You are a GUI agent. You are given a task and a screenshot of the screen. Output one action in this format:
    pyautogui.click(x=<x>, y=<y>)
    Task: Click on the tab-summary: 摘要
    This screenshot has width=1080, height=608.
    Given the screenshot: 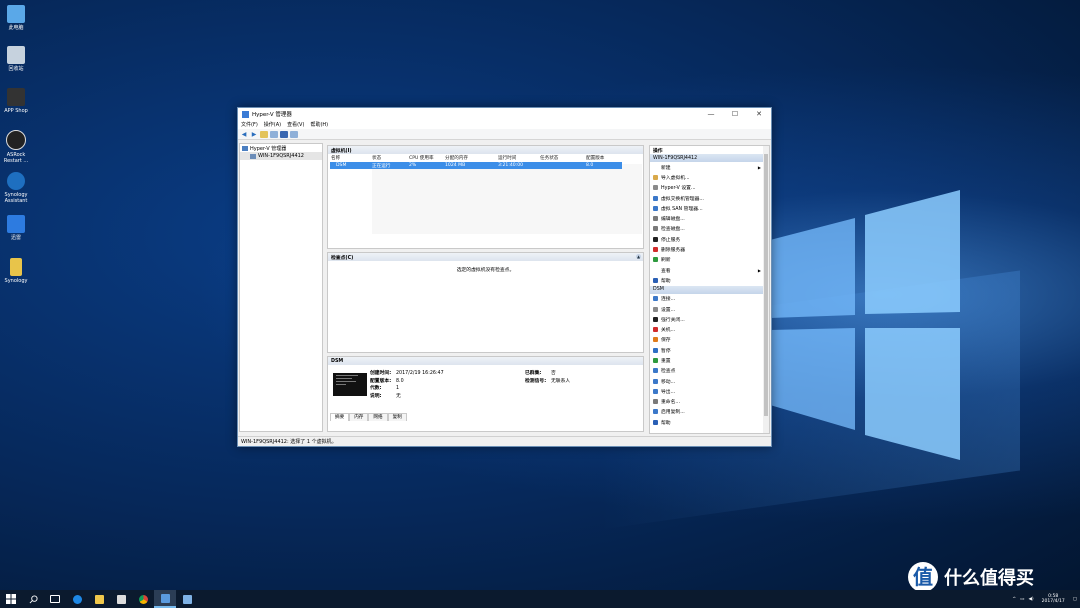 What is the action you would take?
    pyautogui.click(x=340, y=417)
    